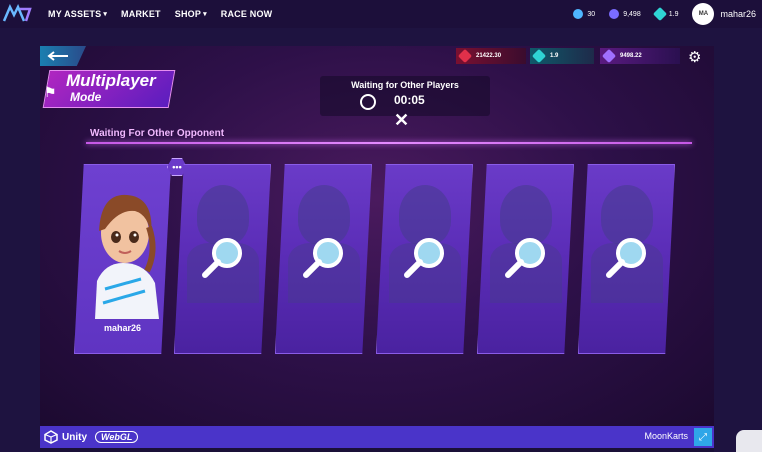 Image resolution: width=762 pixels, height=452 pixels. Describe the element at coordinates (368, 102) in the screenshot. I see `stopwatch-icon` at that location.